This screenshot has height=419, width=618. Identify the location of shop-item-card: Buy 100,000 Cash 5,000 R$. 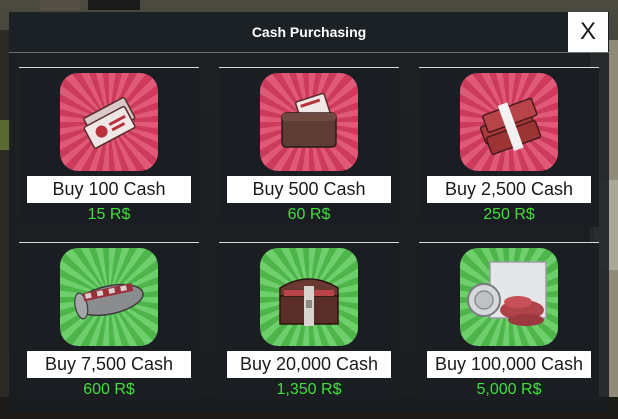
(509, 322).